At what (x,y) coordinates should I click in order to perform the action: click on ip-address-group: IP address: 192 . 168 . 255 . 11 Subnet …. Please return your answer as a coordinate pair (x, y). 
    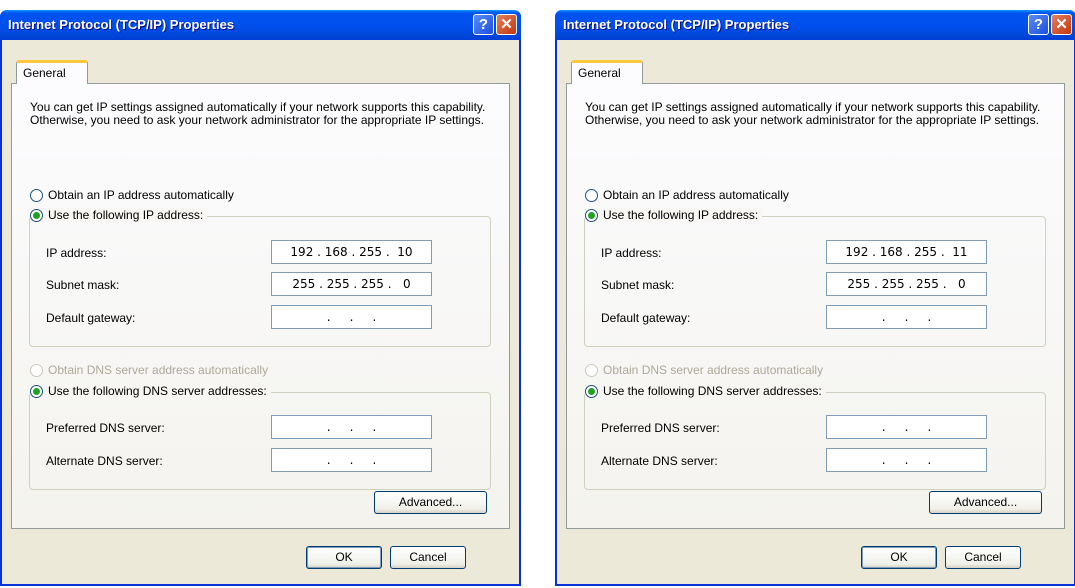
    Looking at the image, I should click on (815, 281).